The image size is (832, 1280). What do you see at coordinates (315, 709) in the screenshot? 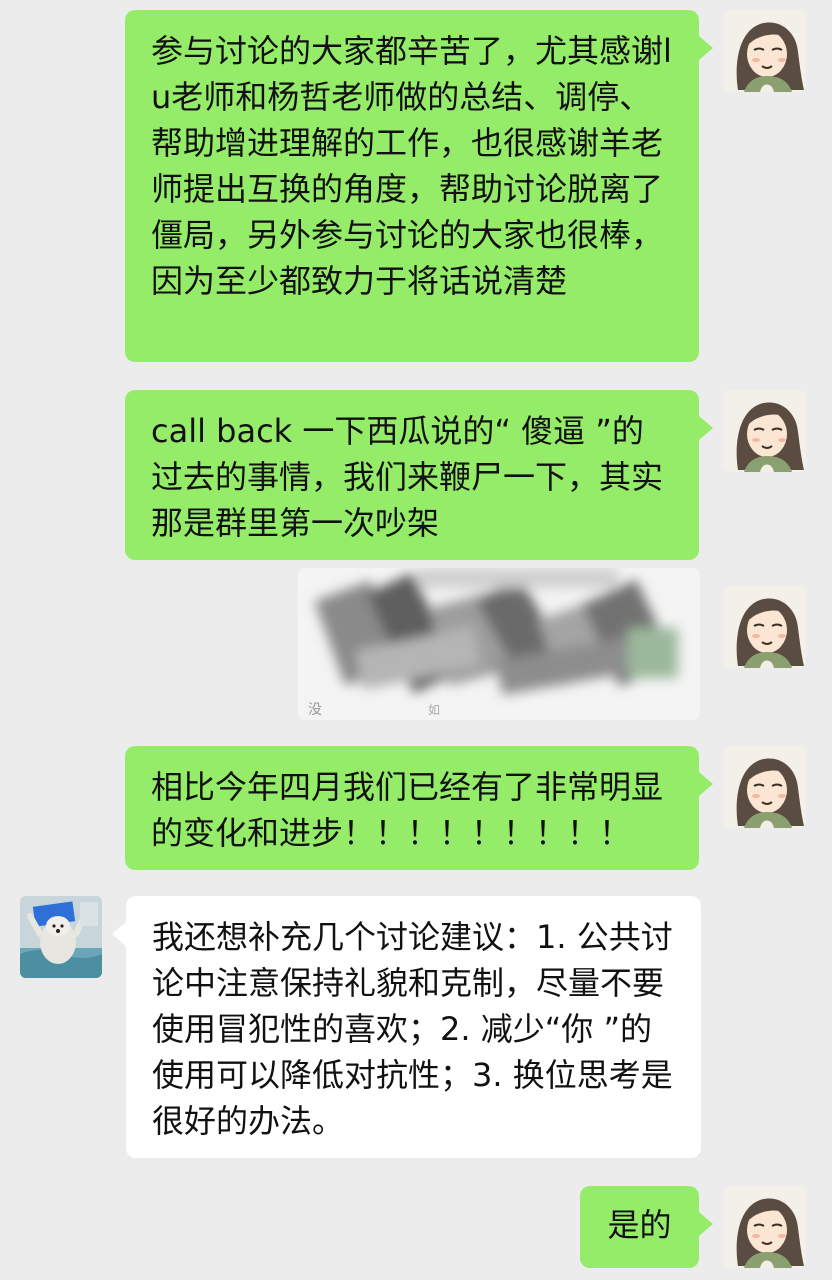
I see `image-caption-fragment-1: 没` at bounding box center [315, 709].